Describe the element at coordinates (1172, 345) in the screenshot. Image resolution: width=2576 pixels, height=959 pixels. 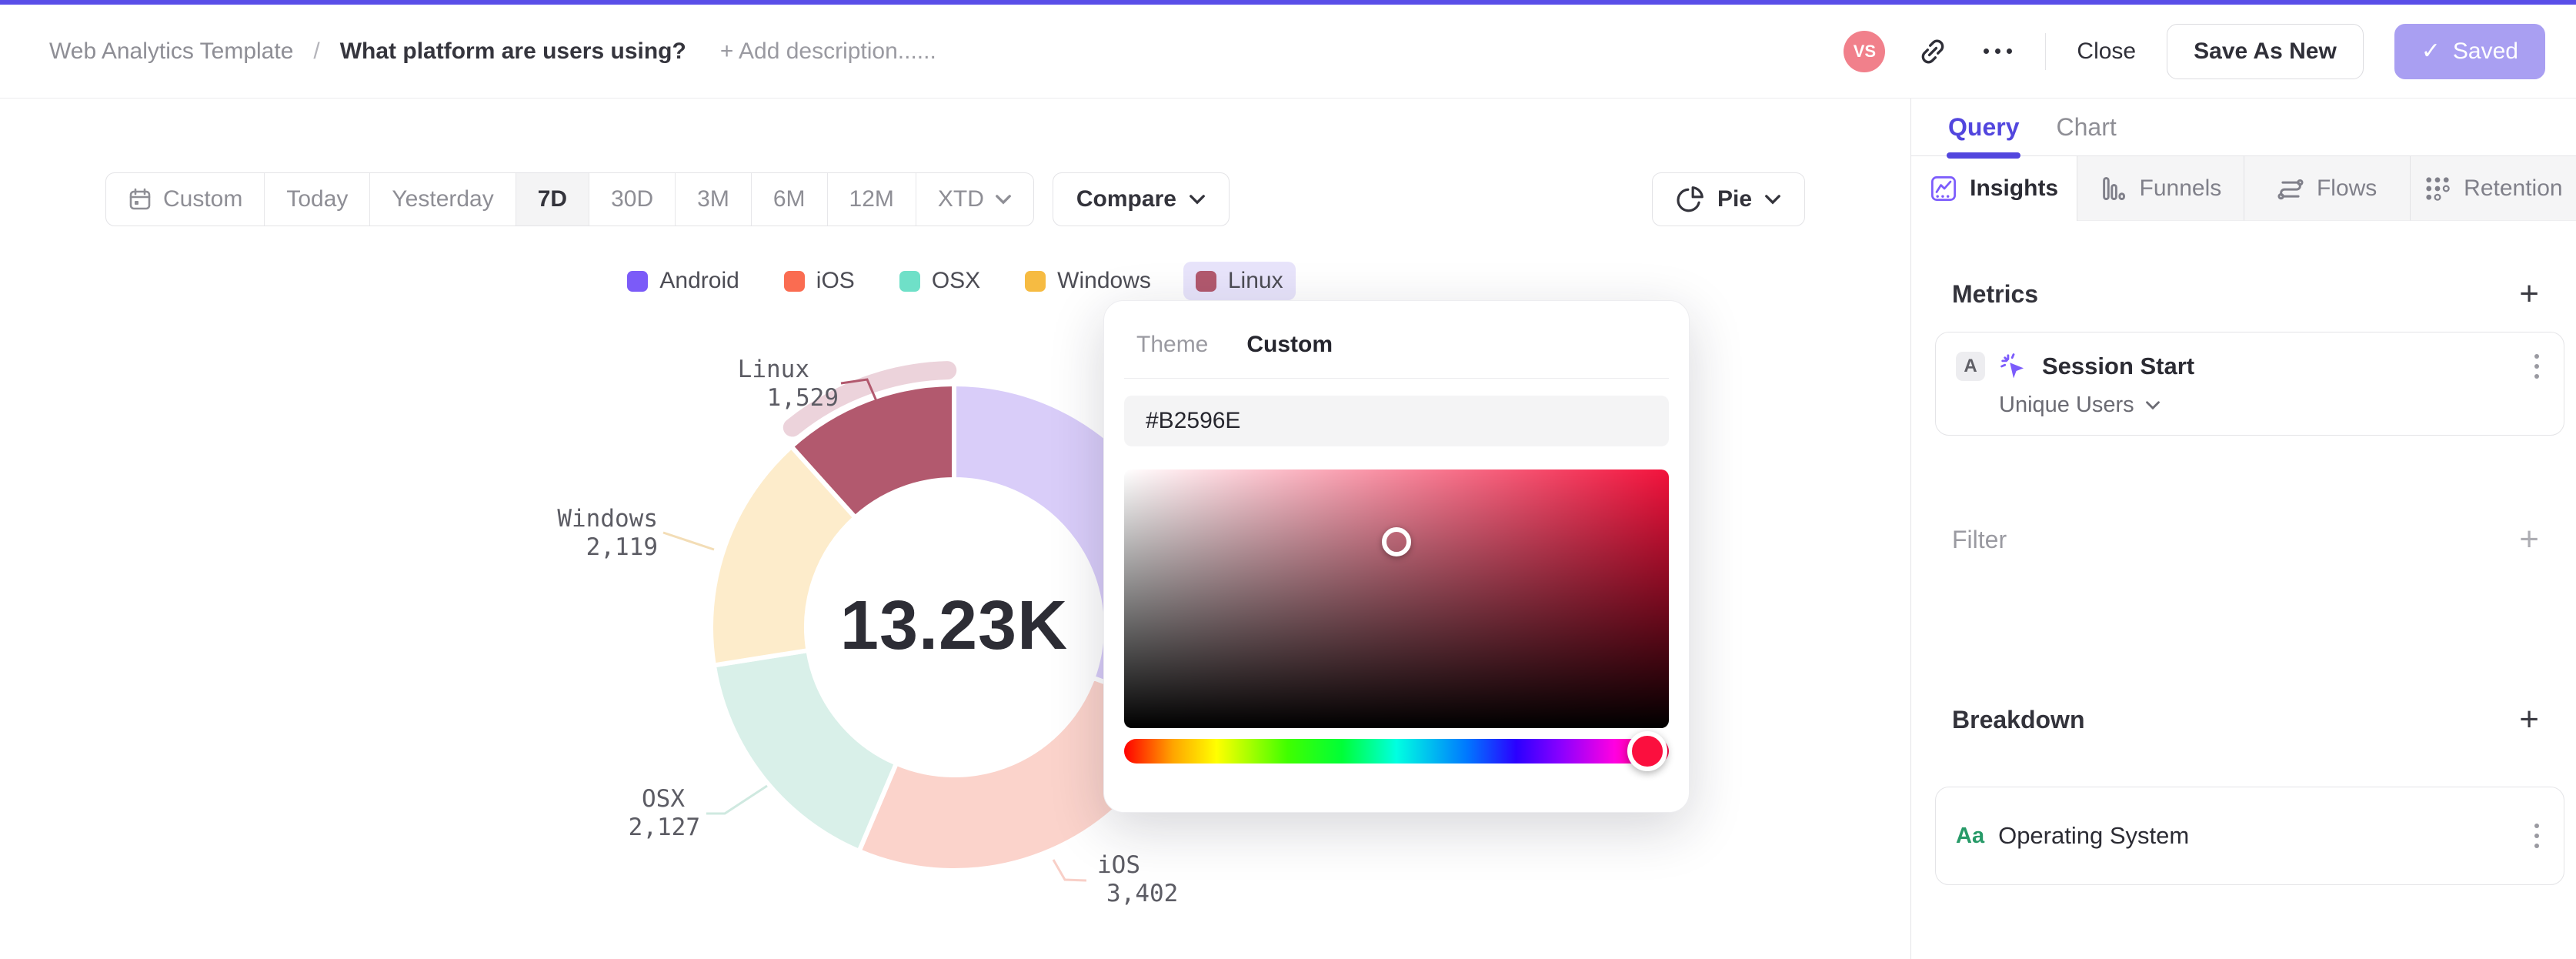
I see `tab-theme: Theme` at that location.